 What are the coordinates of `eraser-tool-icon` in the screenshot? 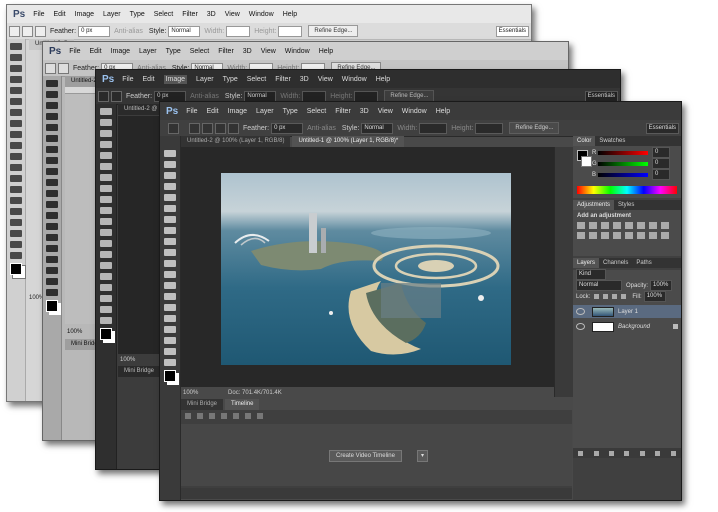 It's located at (106, 221).